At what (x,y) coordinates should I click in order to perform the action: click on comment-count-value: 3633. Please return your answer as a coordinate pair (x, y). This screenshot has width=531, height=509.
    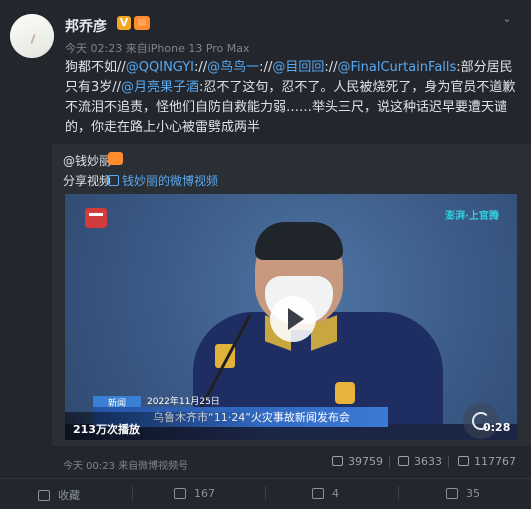
    Looking at the image, I should click on (428, 461).